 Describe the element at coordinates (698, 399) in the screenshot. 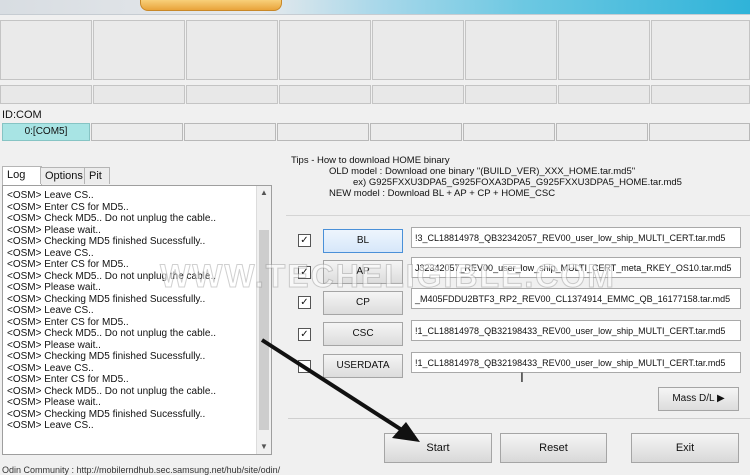

I see `mass-dl-button: Mass D/L ▶` at that location.